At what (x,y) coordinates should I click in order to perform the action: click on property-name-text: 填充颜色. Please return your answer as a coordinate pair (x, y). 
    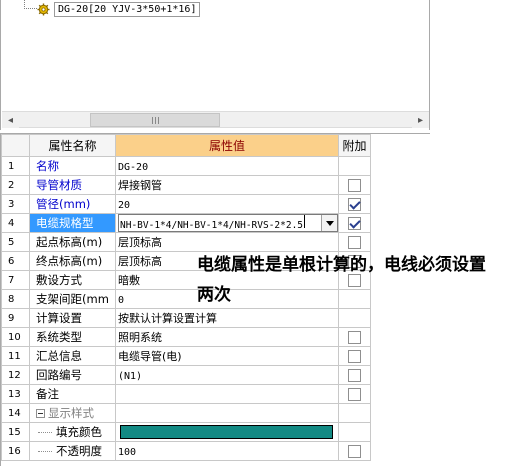
    Looking at the image, I should click on (79, 432).